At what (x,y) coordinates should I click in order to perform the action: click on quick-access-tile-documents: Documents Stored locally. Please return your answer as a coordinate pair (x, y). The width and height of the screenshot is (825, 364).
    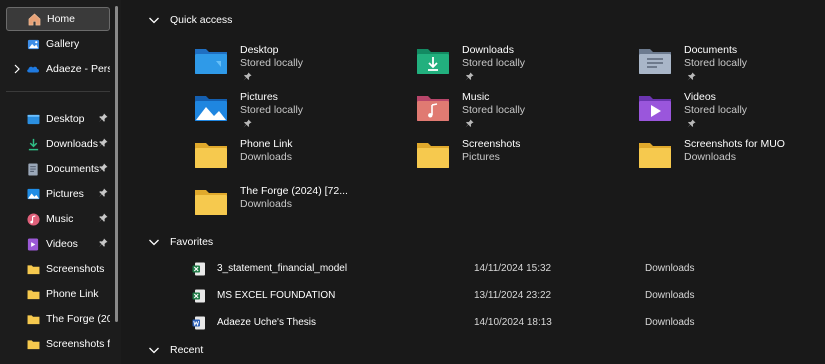
    Looking at the image, I should click on (731, 65).